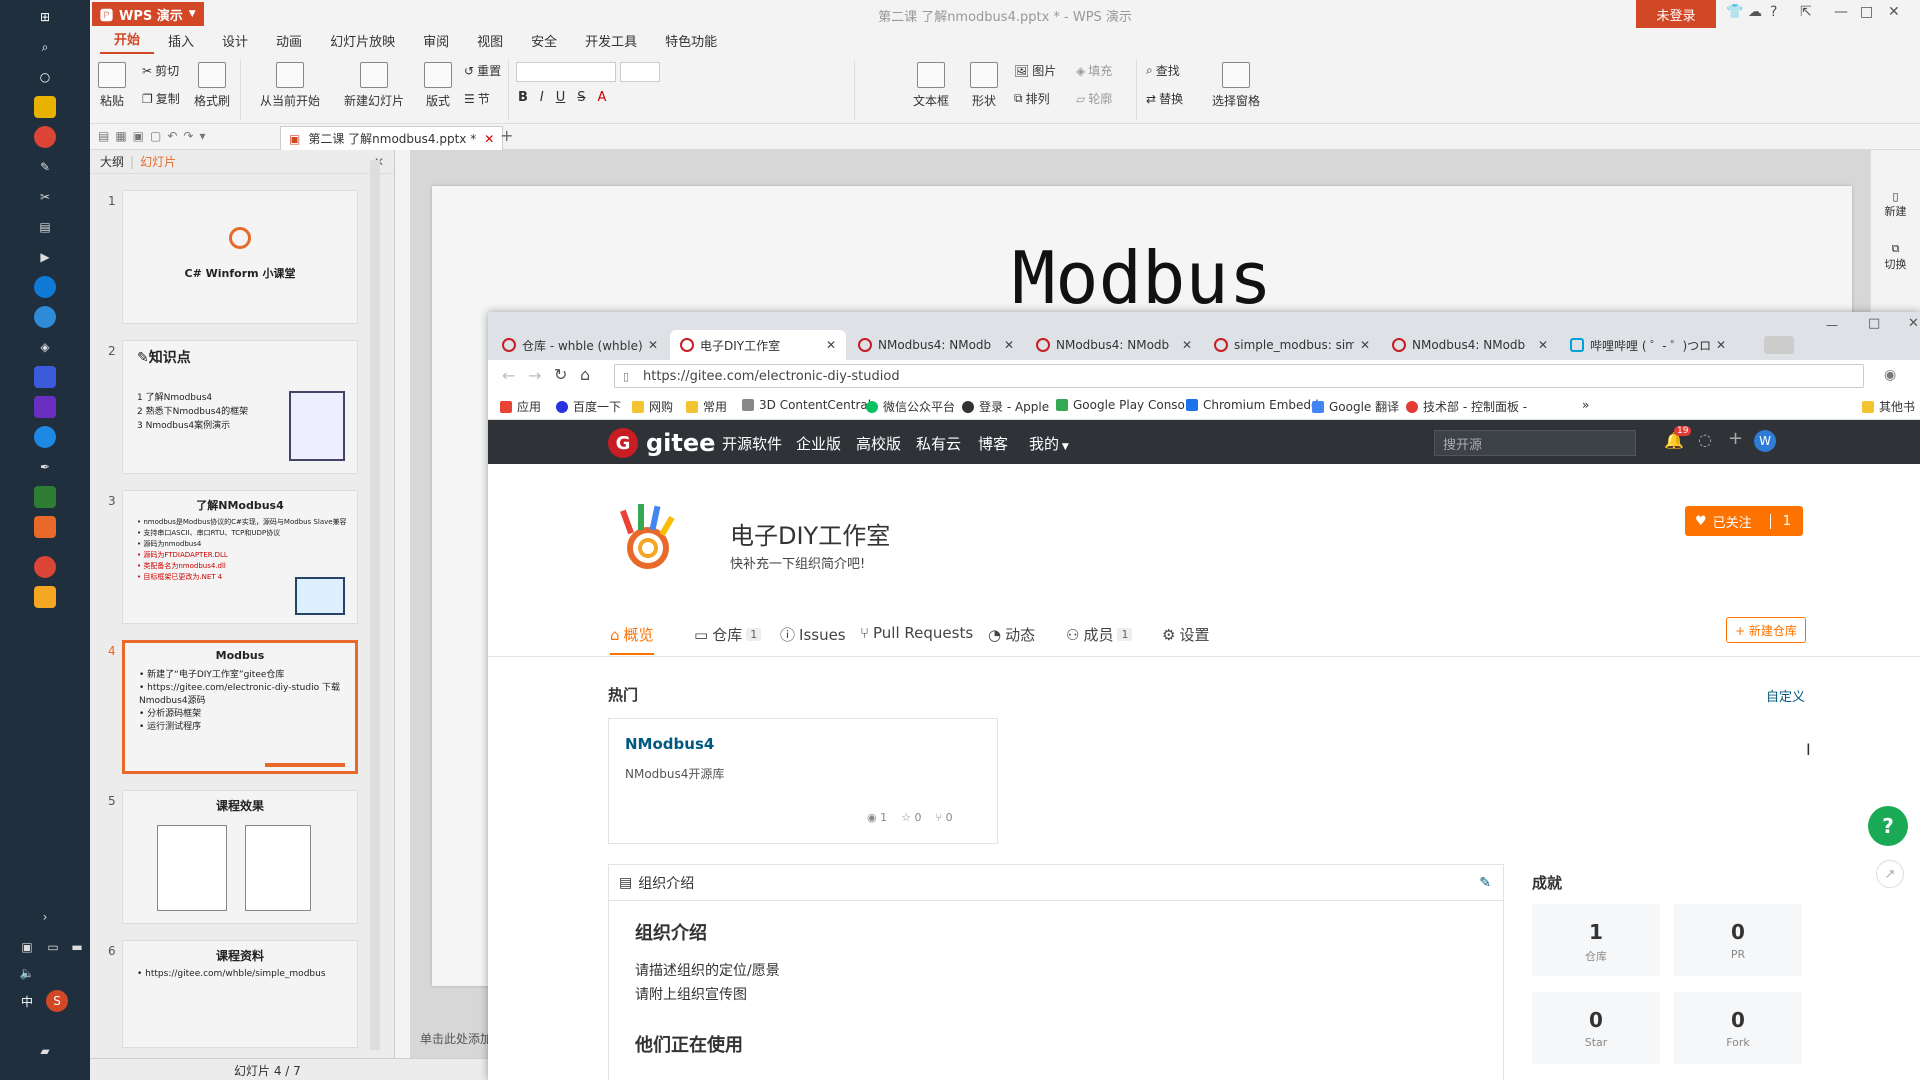 The height and width of the screenshot is (1080, 1920). What do you see at coordinates (560, 374) in the screenshot?
I see `reload-icon: ↻` at bounding box center [560, 374].